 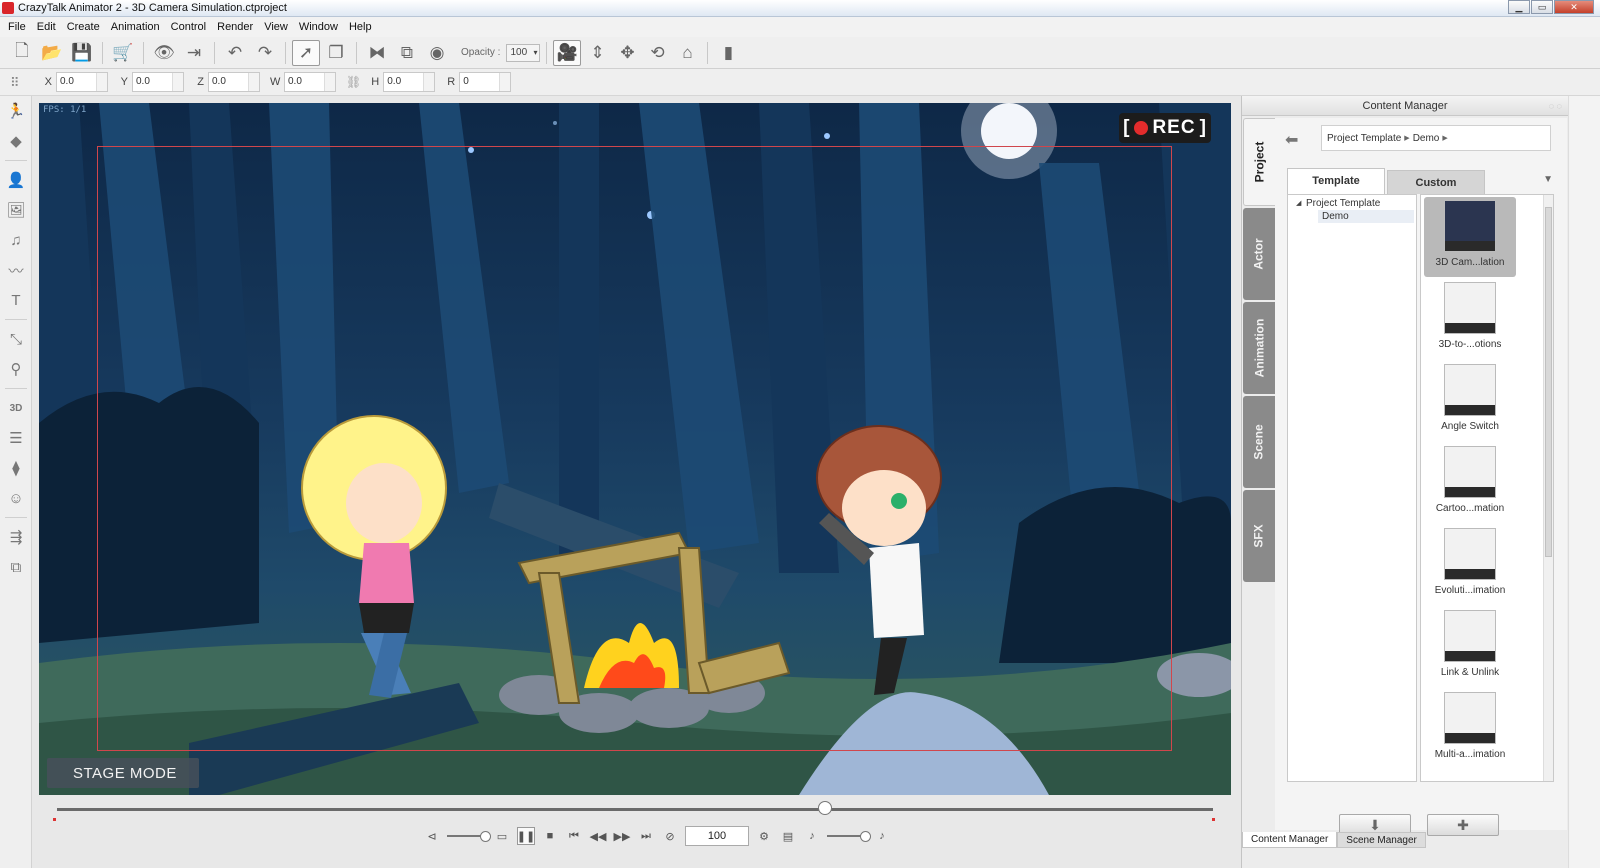 What do you see at coordinates (1470, 647) in the screenshot?
I see `thumbnail-item: Link & Unlink` at bounding box center [1470, 647].